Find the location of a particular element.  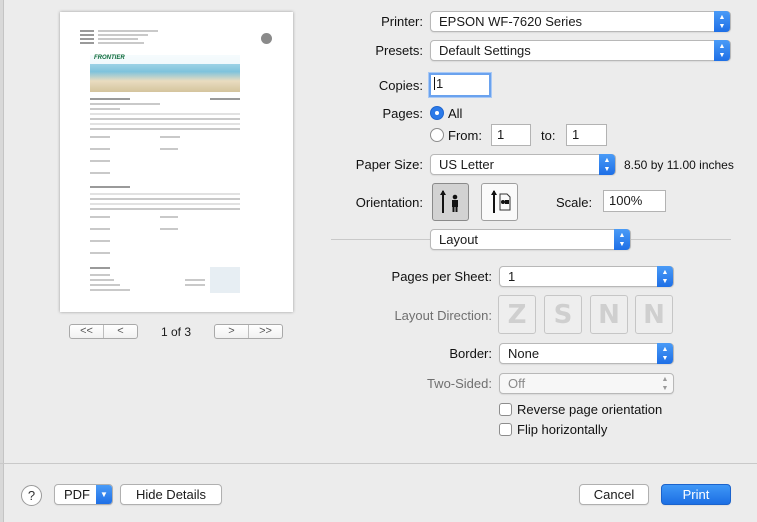

portrait-icon is located at coordinates (448, 201).